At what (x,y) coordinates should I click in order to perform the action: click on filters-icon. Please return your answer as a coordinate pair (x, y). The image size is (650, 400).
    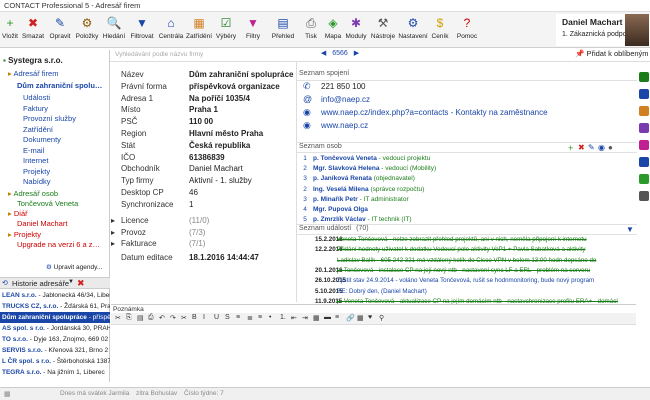
    Looking at the image, I should click on (644, 145).